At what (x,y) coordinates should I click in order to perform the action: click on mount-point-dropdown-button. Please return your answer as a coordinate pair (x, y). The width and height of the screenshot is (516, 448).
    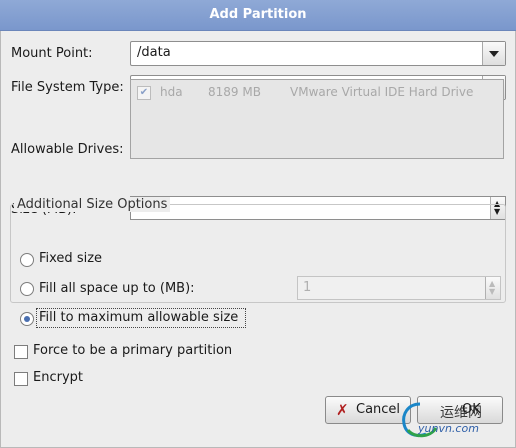
    Looking at the image, I should click on (493, 53).